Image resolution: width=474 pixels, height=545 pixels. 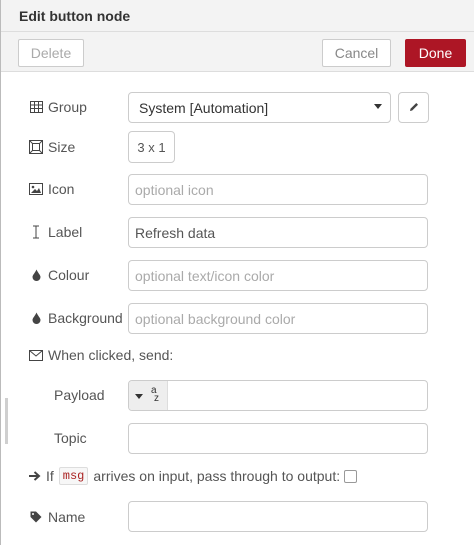 What do you see at coordinates (51, 53) in the screenshot?
I see `delete-button: Delete` at bounding box center [51, 53].